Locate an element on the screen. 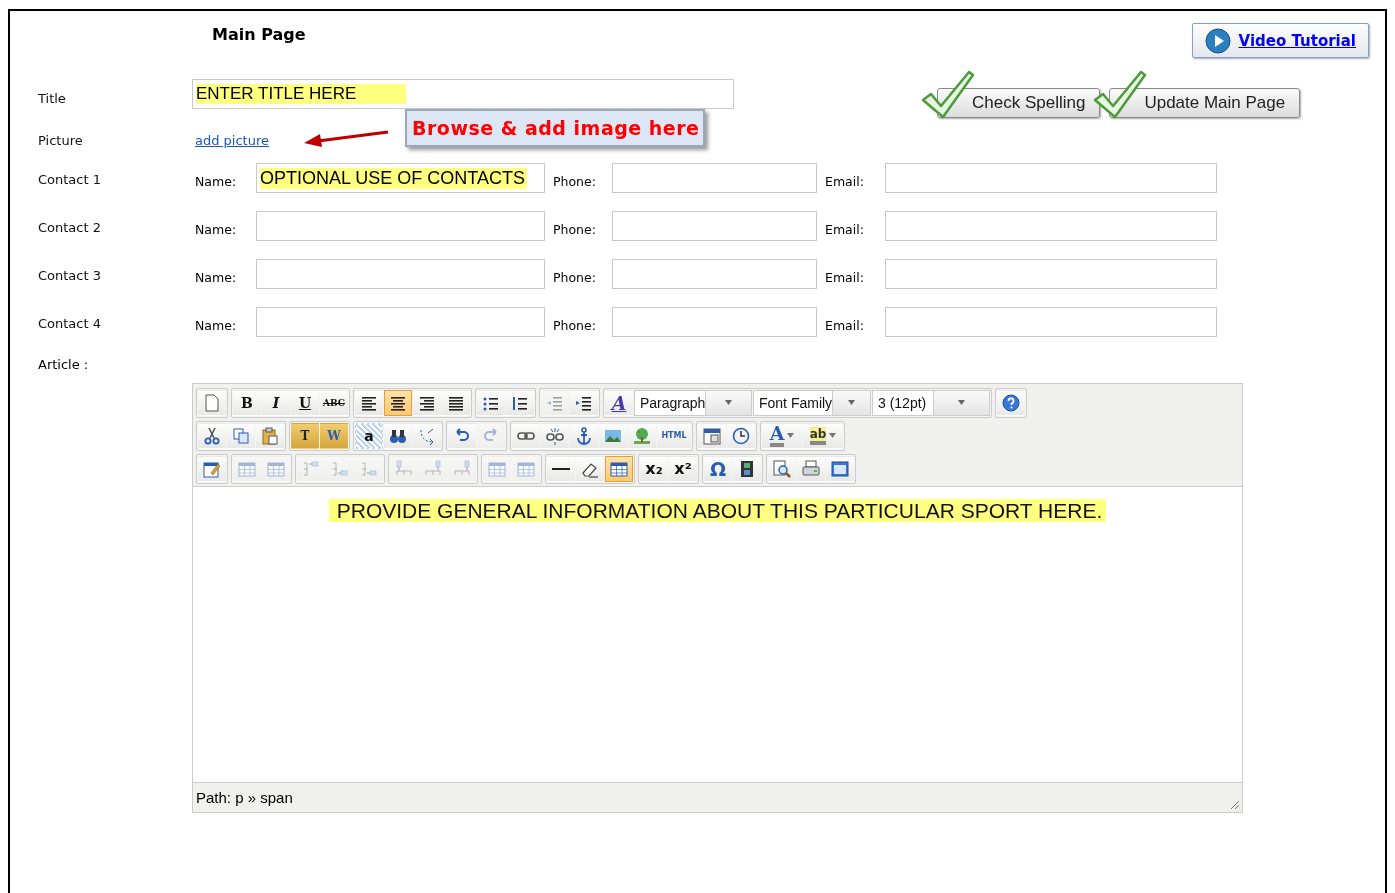 The height and width of the screenshot is (893, 1395). article-text: PROVIDE GENERAL INFORMATION ABOUT THIS PARTICULAR SPORT HERE. is located at coordinates (717, 510).